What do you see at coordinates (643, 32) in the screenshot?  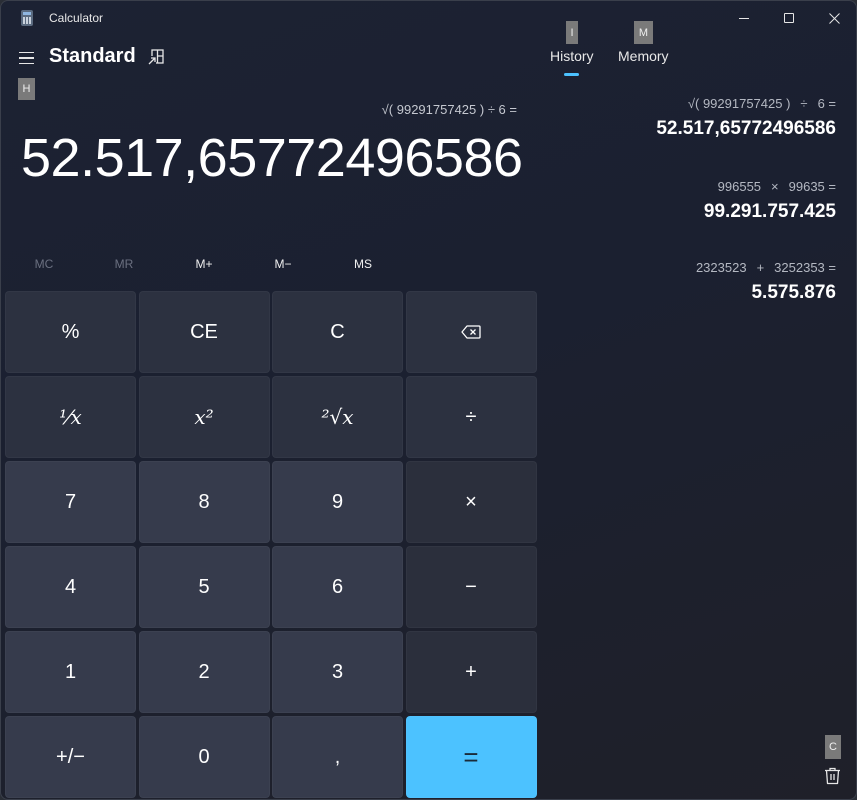 I see `access-key-hint-memory: M` at bounding box center [643, 32].